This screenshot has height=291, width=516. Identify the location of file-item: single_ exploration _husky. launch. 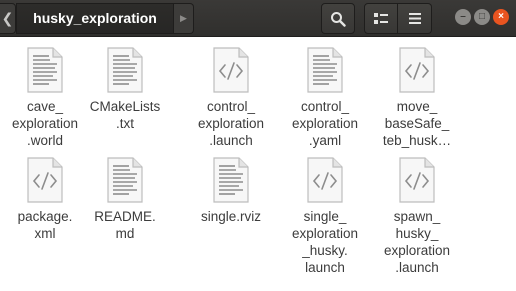
(325, 216).